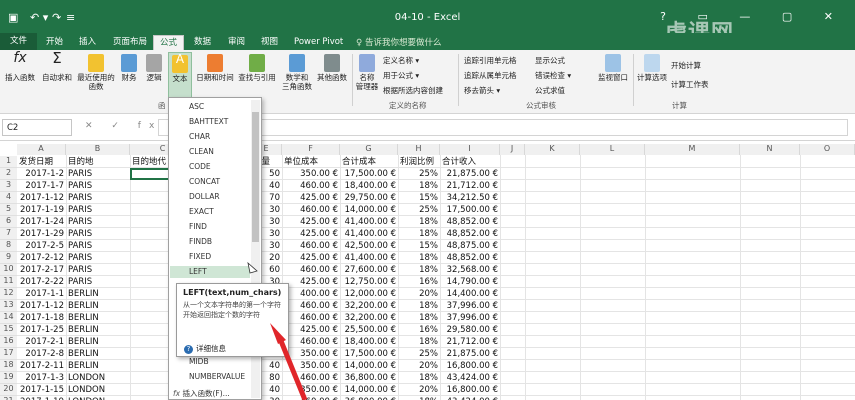 Image resolution: width=855 pixels, height=400 pixels. Describe the element at coordinates (332, 68) in the screenshot. I see `other-functions-button: 其他函数` at that location.